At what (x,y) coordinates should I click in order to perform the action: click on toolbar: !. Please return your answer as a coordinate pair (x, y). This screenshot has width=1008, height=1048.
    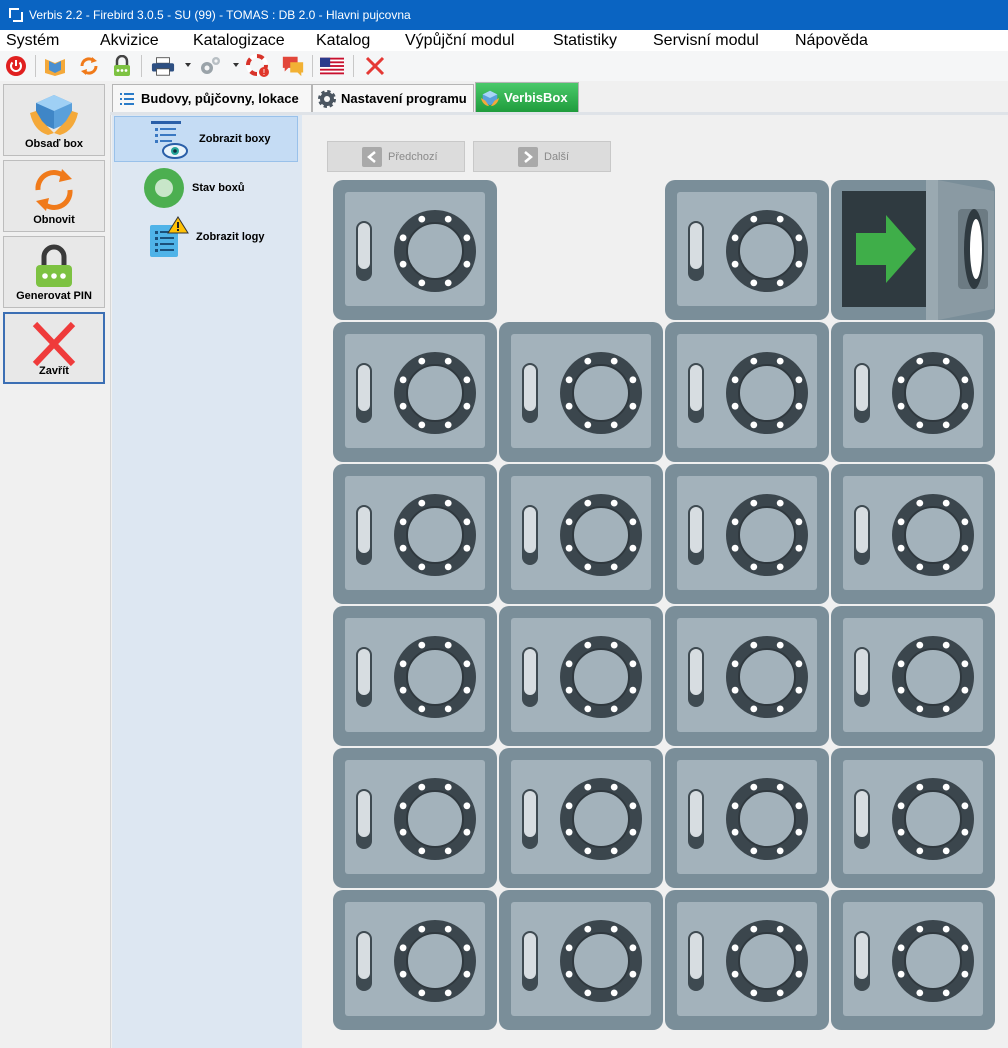
    Looking at the image, I should click on (504, 66).